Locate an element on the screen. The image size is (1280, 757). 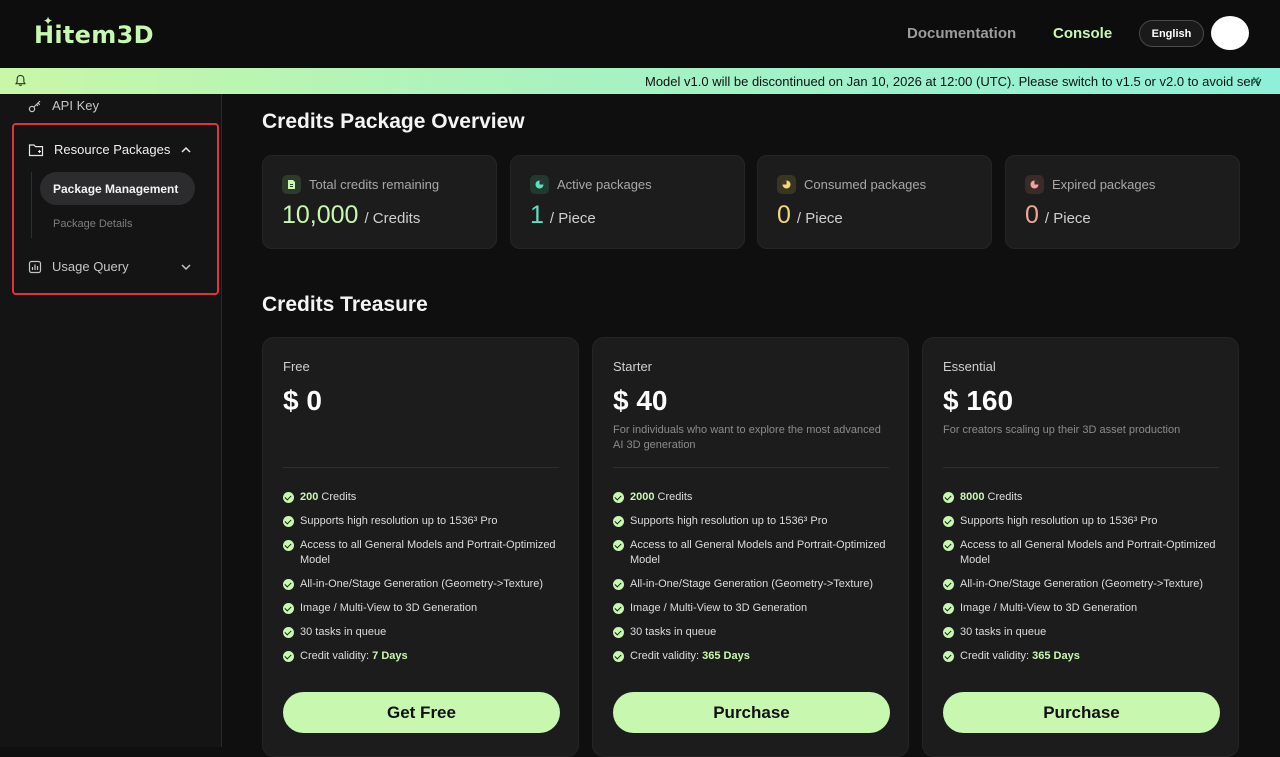
stat-value-wrap: 1 / Piece is located at coordinates (563, 215).